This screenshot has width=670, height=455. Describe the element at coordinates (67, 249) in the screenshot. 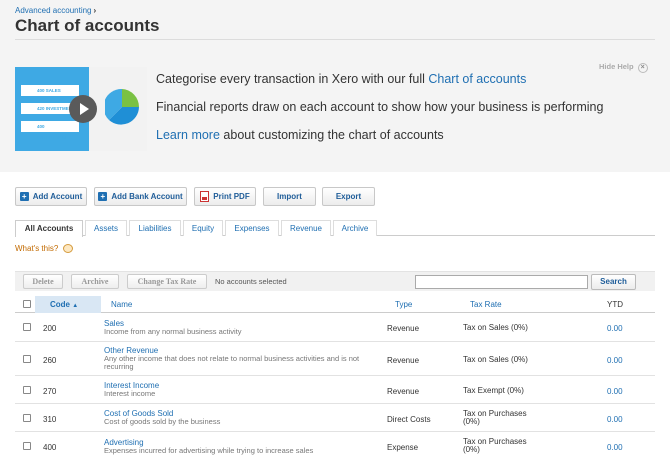

I see `speech-bubble-icon` at that location.